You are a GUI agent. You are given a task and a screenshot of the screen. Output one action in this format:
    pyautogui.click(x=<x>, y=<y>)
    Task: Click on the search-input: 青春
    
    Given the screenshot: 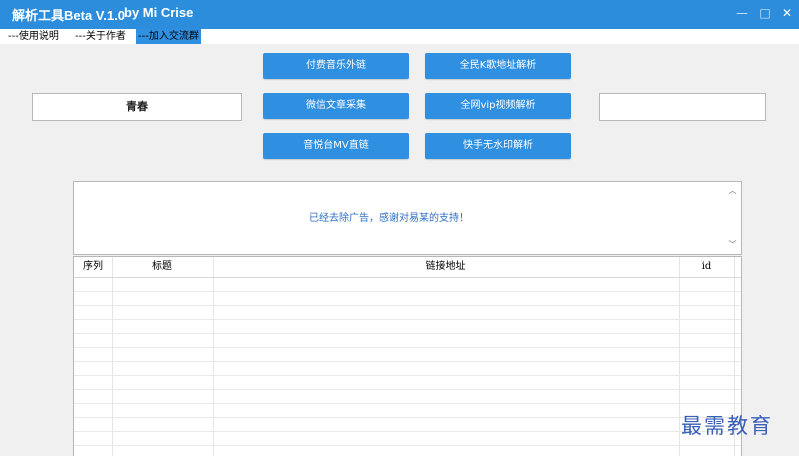 What is the action you would take?
    pyautogui.click(x=137, y=107)
    